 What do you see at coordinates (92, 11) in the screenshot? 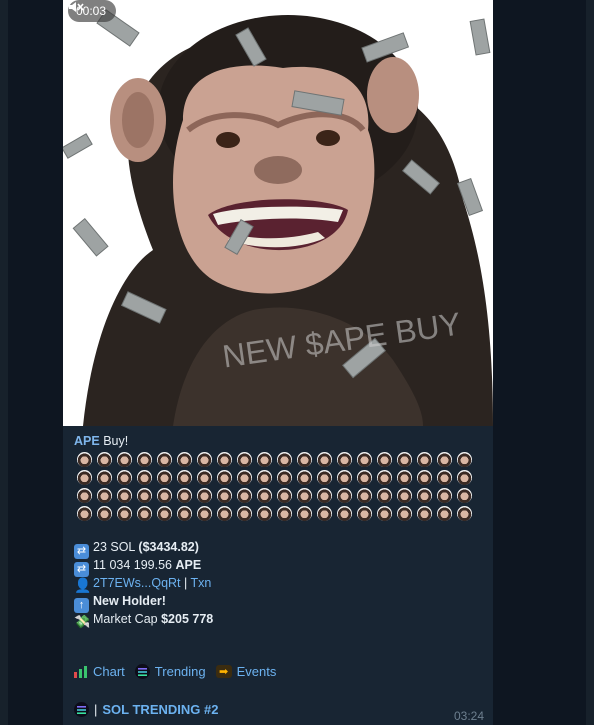
I see `video-time-badge: 00:03` at bounding box center [92, 11].